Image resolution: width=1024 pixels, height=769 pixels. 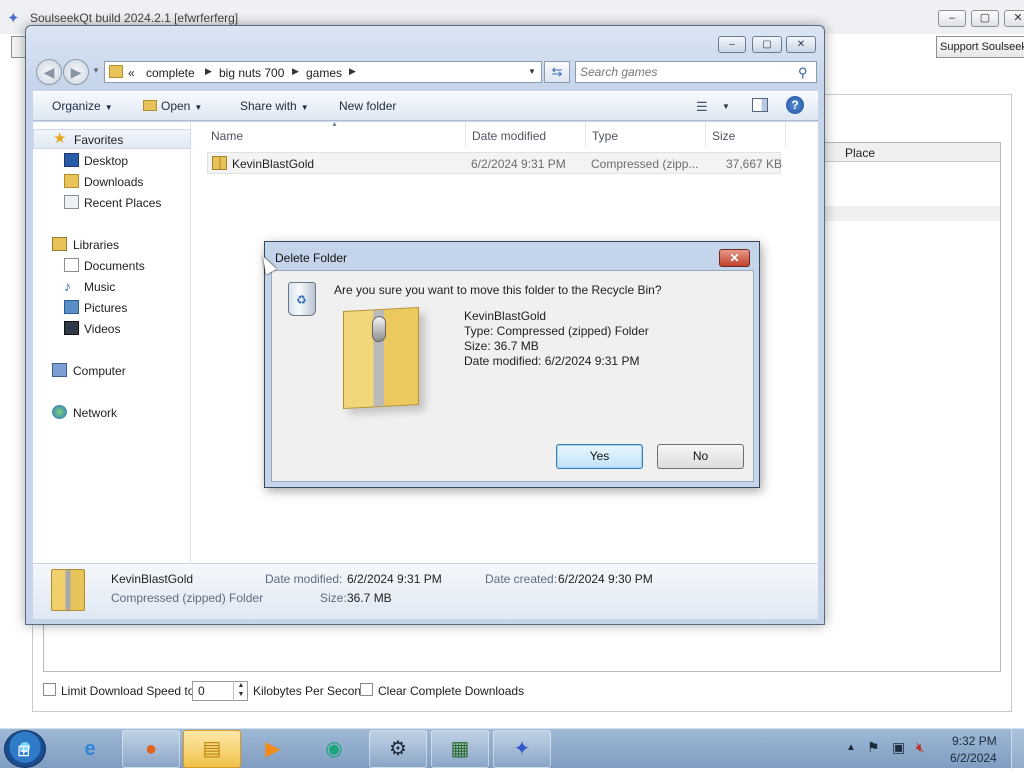 What do you see at coordinates (767, 44) in the screenshot?
I see `explorer-maximize-button: ▢` at bounding box center [767, 44].